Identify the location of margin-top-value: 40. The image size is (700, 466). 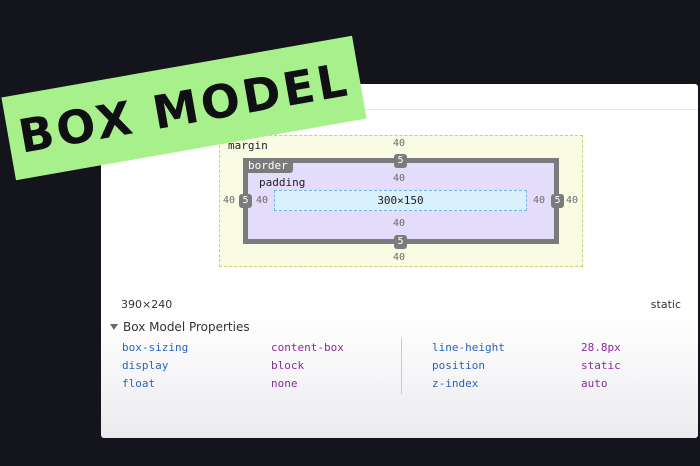
(399, 143).